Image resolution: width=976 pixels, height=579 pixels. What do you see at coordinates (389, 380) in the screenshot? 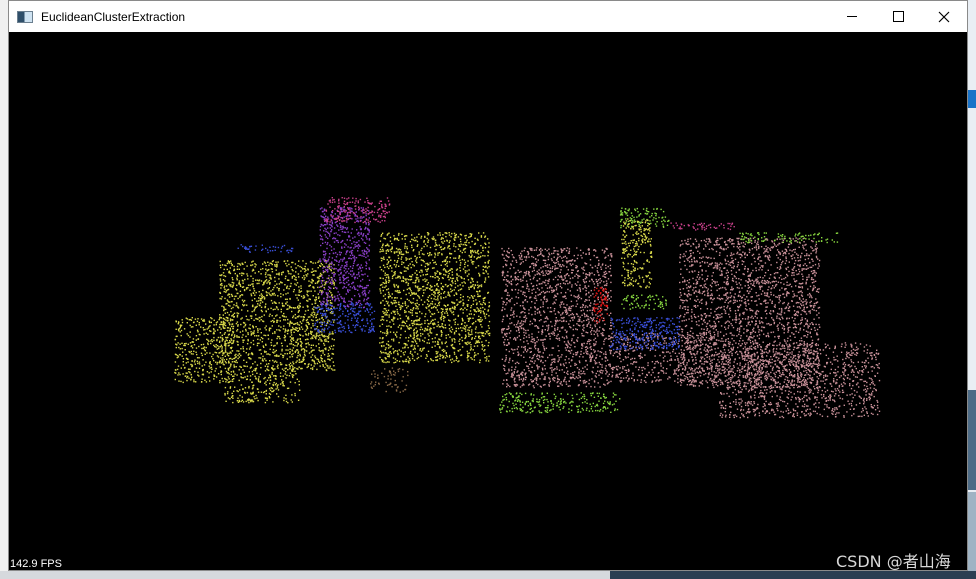
I see `cluster-brown` at bounding box center [389, 380].